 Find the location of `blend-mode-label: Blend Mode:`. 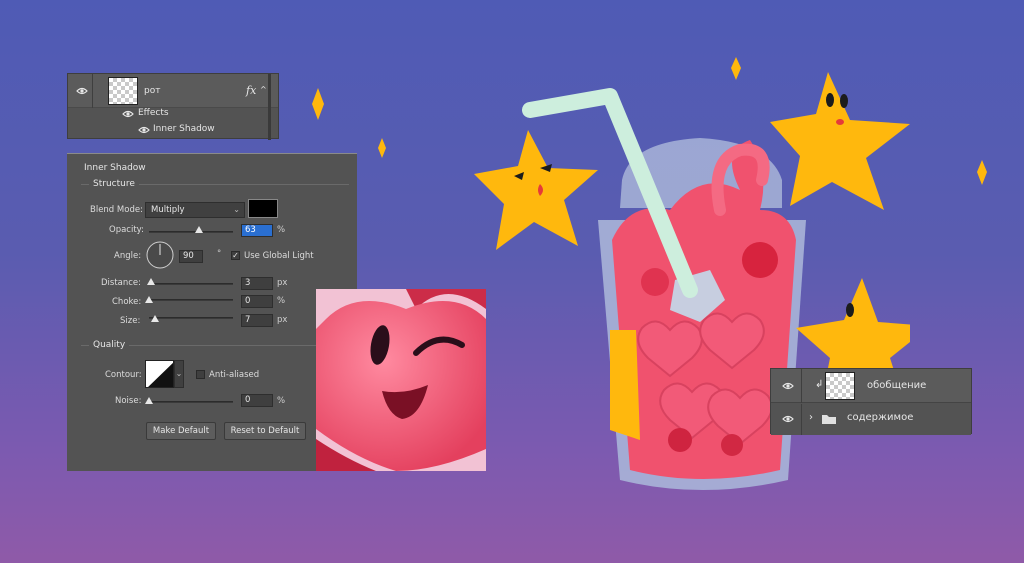

blend-mode-label: Blend Mode: is located at coordinates (116, 210).